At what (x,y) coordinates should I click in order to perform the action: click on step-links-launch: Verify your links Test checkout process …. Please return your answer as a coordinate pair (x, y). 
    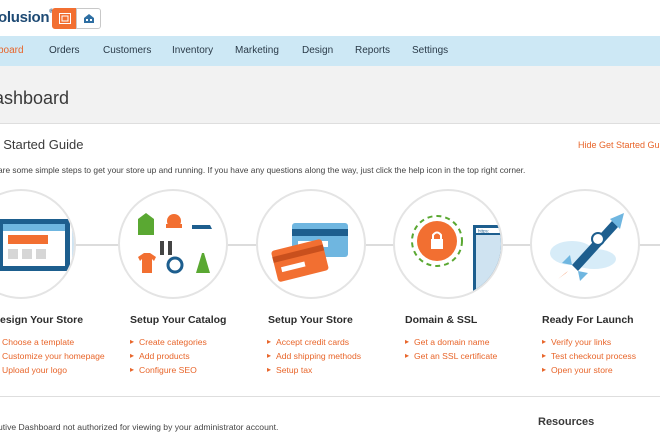
    Looking at the image, I should click on (589, 356).